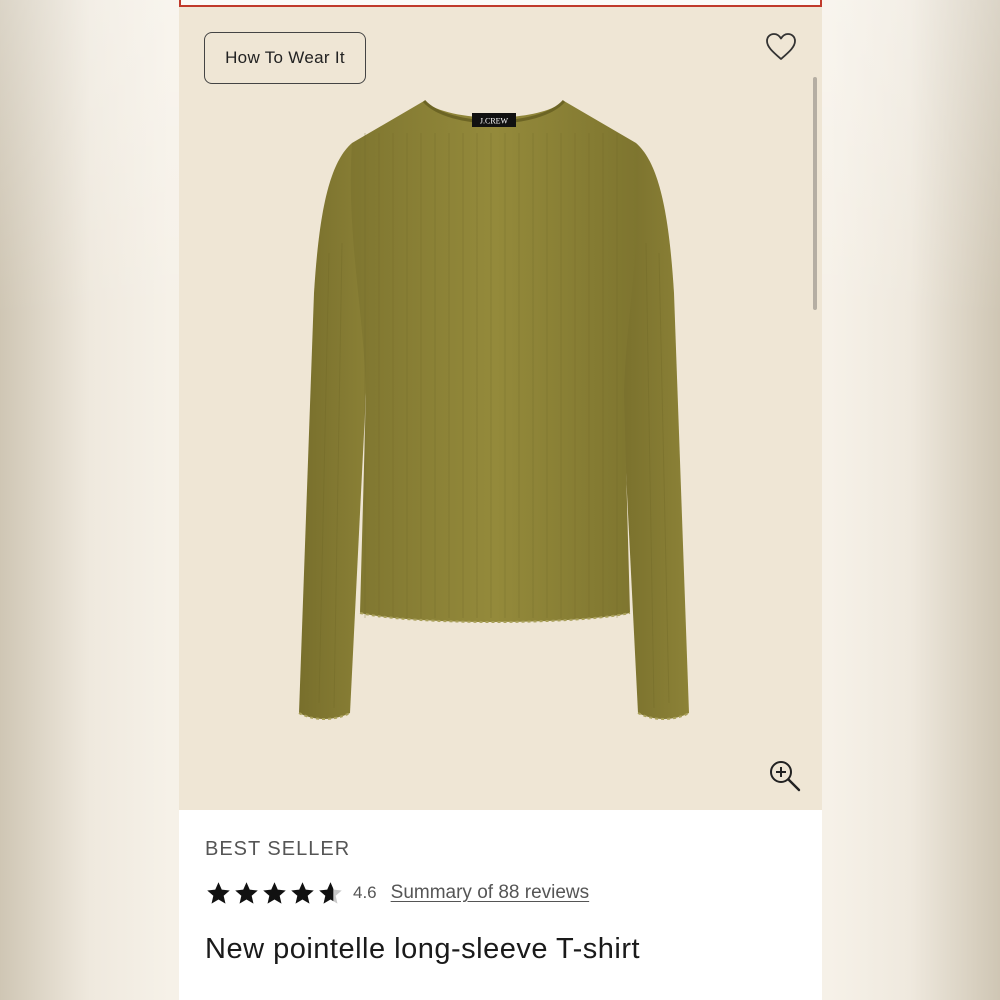  I want to click on best-seller-badge: BEST SELLER, so click(278, 849).